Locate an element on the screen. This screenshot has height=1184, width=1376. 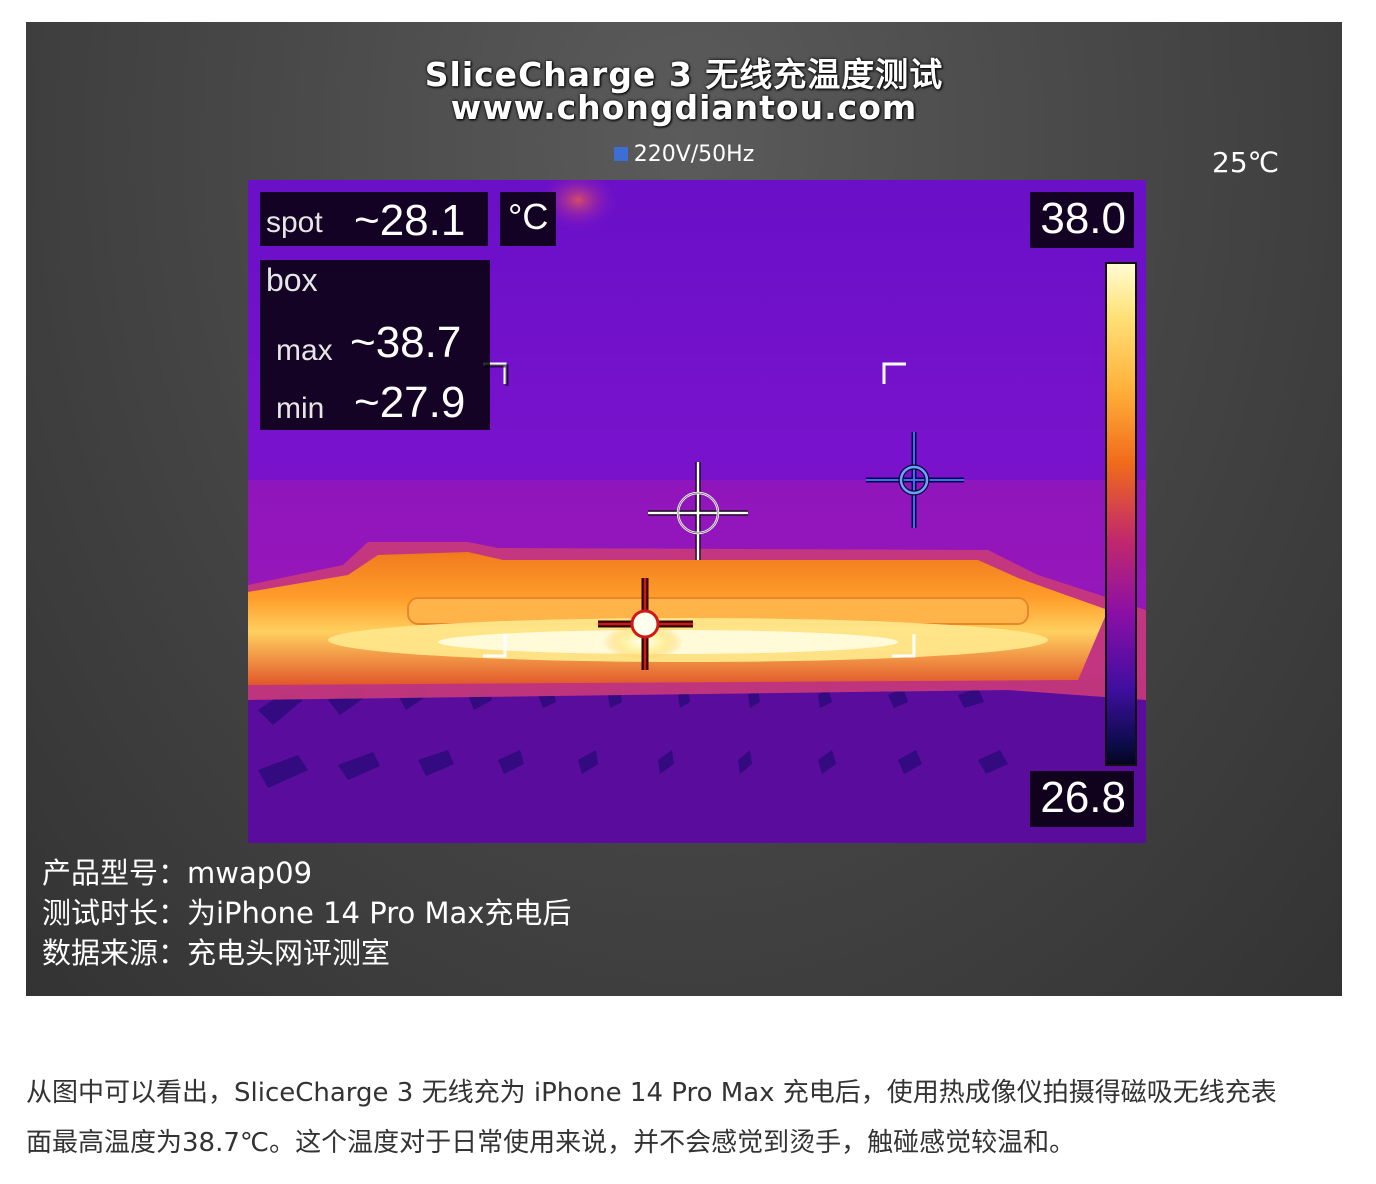
spot-readout: spot ~28.1 is located at coordinates (374, 219).